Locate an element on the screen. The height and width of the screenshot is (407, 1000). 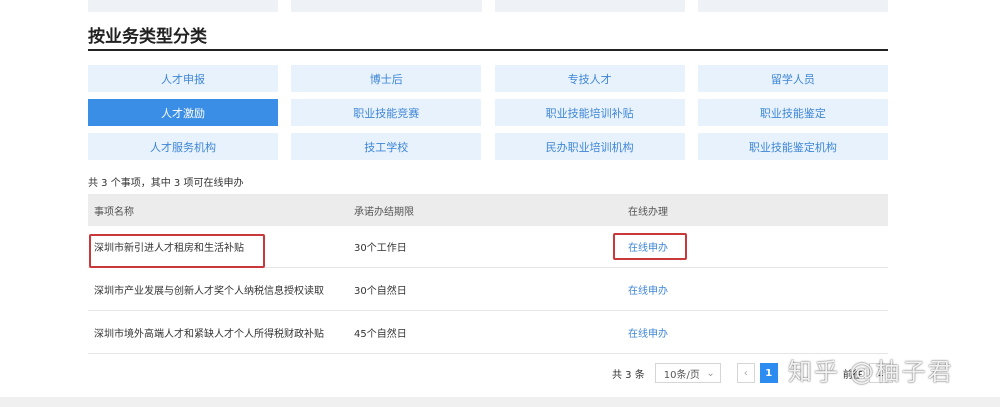
table-row: 深圳市境外高端人才和紧缺人才个人所得税财政补贴 45个自然日 在线申办 is located at coordinates (488, 332).